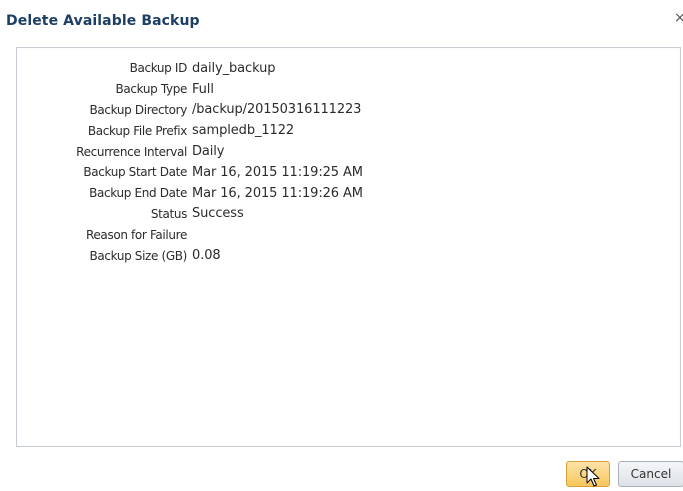 The width and height of the screenshot is (683, 491). What do you see at coordinates (136, 234) in the screenshot?
I see `reason-for-failure-label: Reason for Failure` at bounding box center [136, 234].